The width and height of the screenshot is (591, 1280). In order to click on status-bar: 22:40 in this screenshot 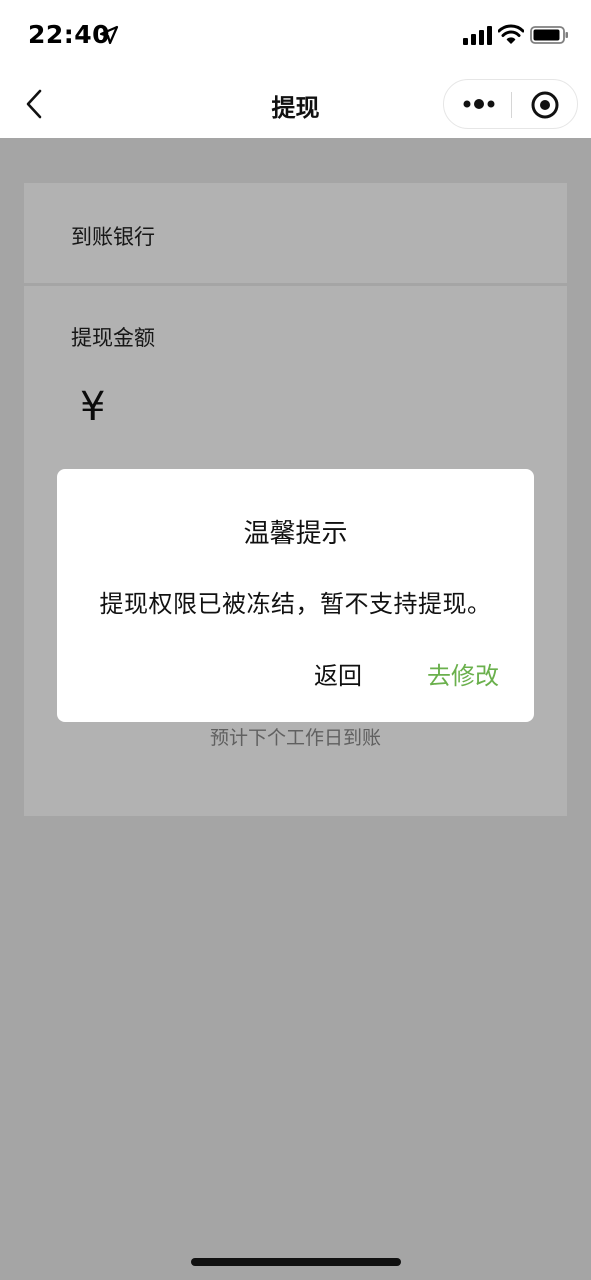, I will do `click(295, 35)`.